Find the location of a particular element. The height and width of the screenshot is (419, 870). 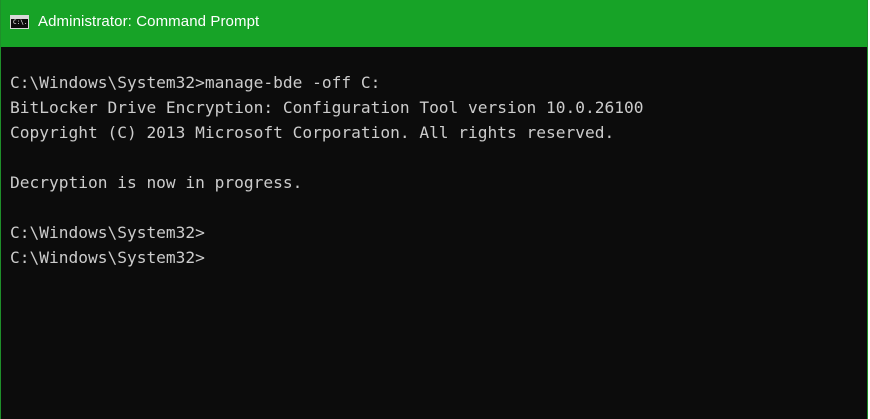

console-line: C:\Windows\System32>manage-bde -off C: is located at coordinates (195, 82).